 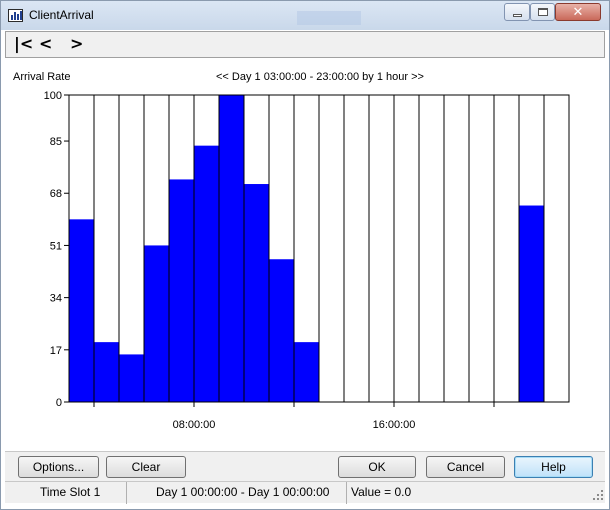 What do you see at coordinates (194, 425) in the screenshot?
I see `x-tick-label: 08:00:00` at bounding box center [194, 425].